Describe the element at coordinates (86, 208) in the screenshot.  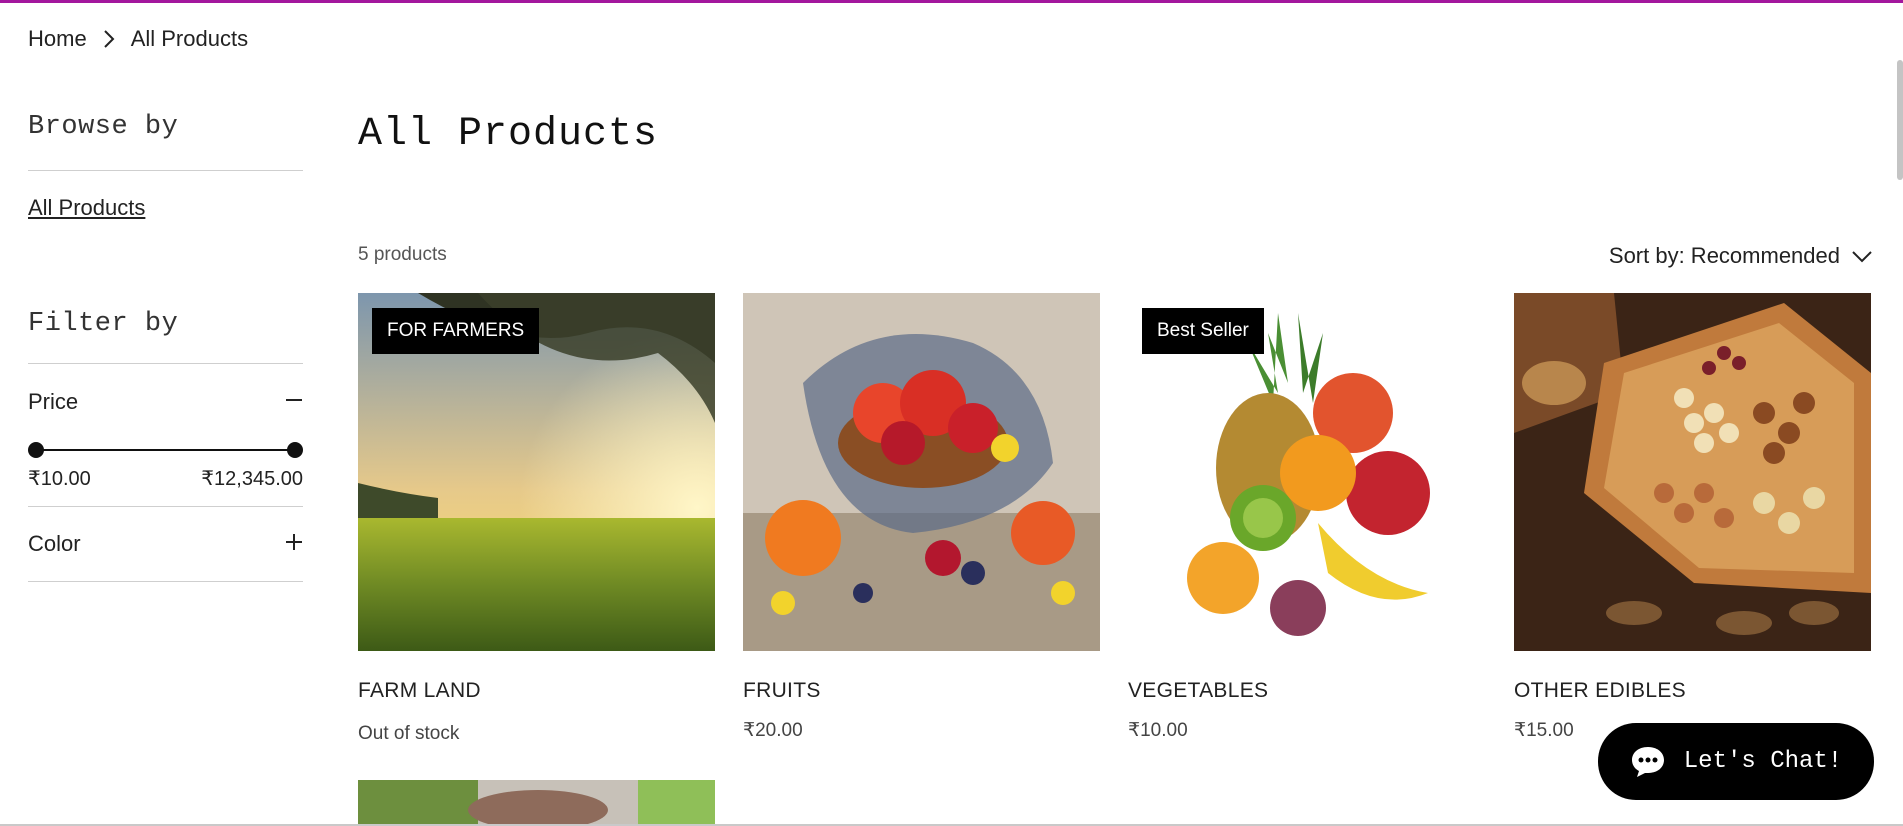
I see `browse-all-products-link: All Products` at that location.